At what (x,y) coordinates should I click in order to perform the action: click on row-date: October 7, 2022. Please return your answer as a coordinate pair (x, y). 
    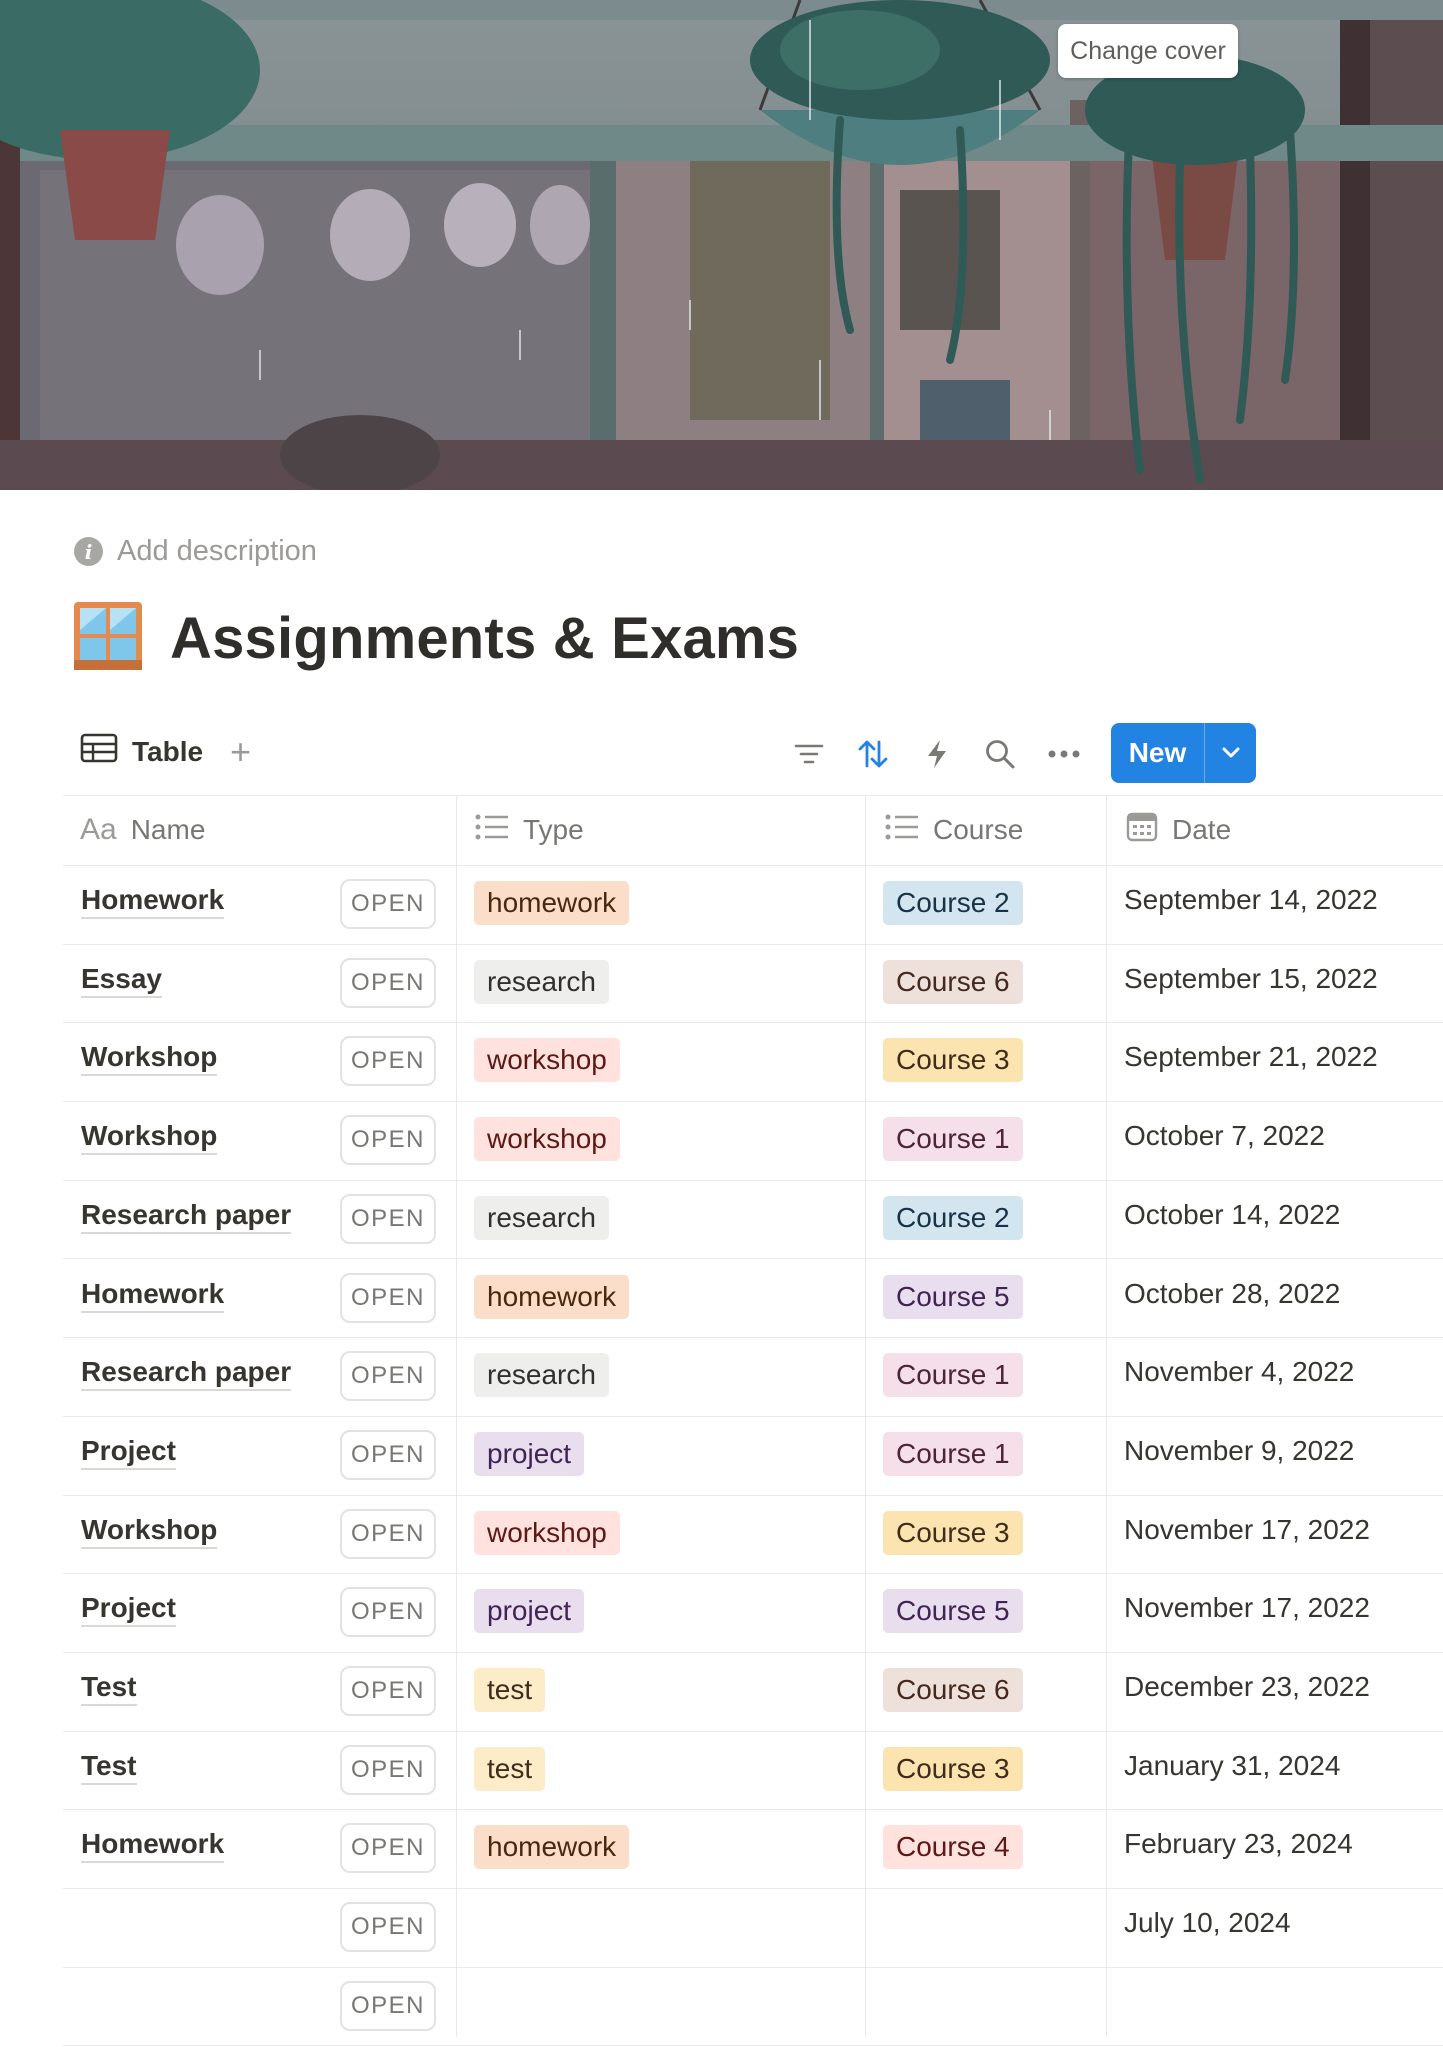
    Looking at the image, I should click on (1224, 1136).